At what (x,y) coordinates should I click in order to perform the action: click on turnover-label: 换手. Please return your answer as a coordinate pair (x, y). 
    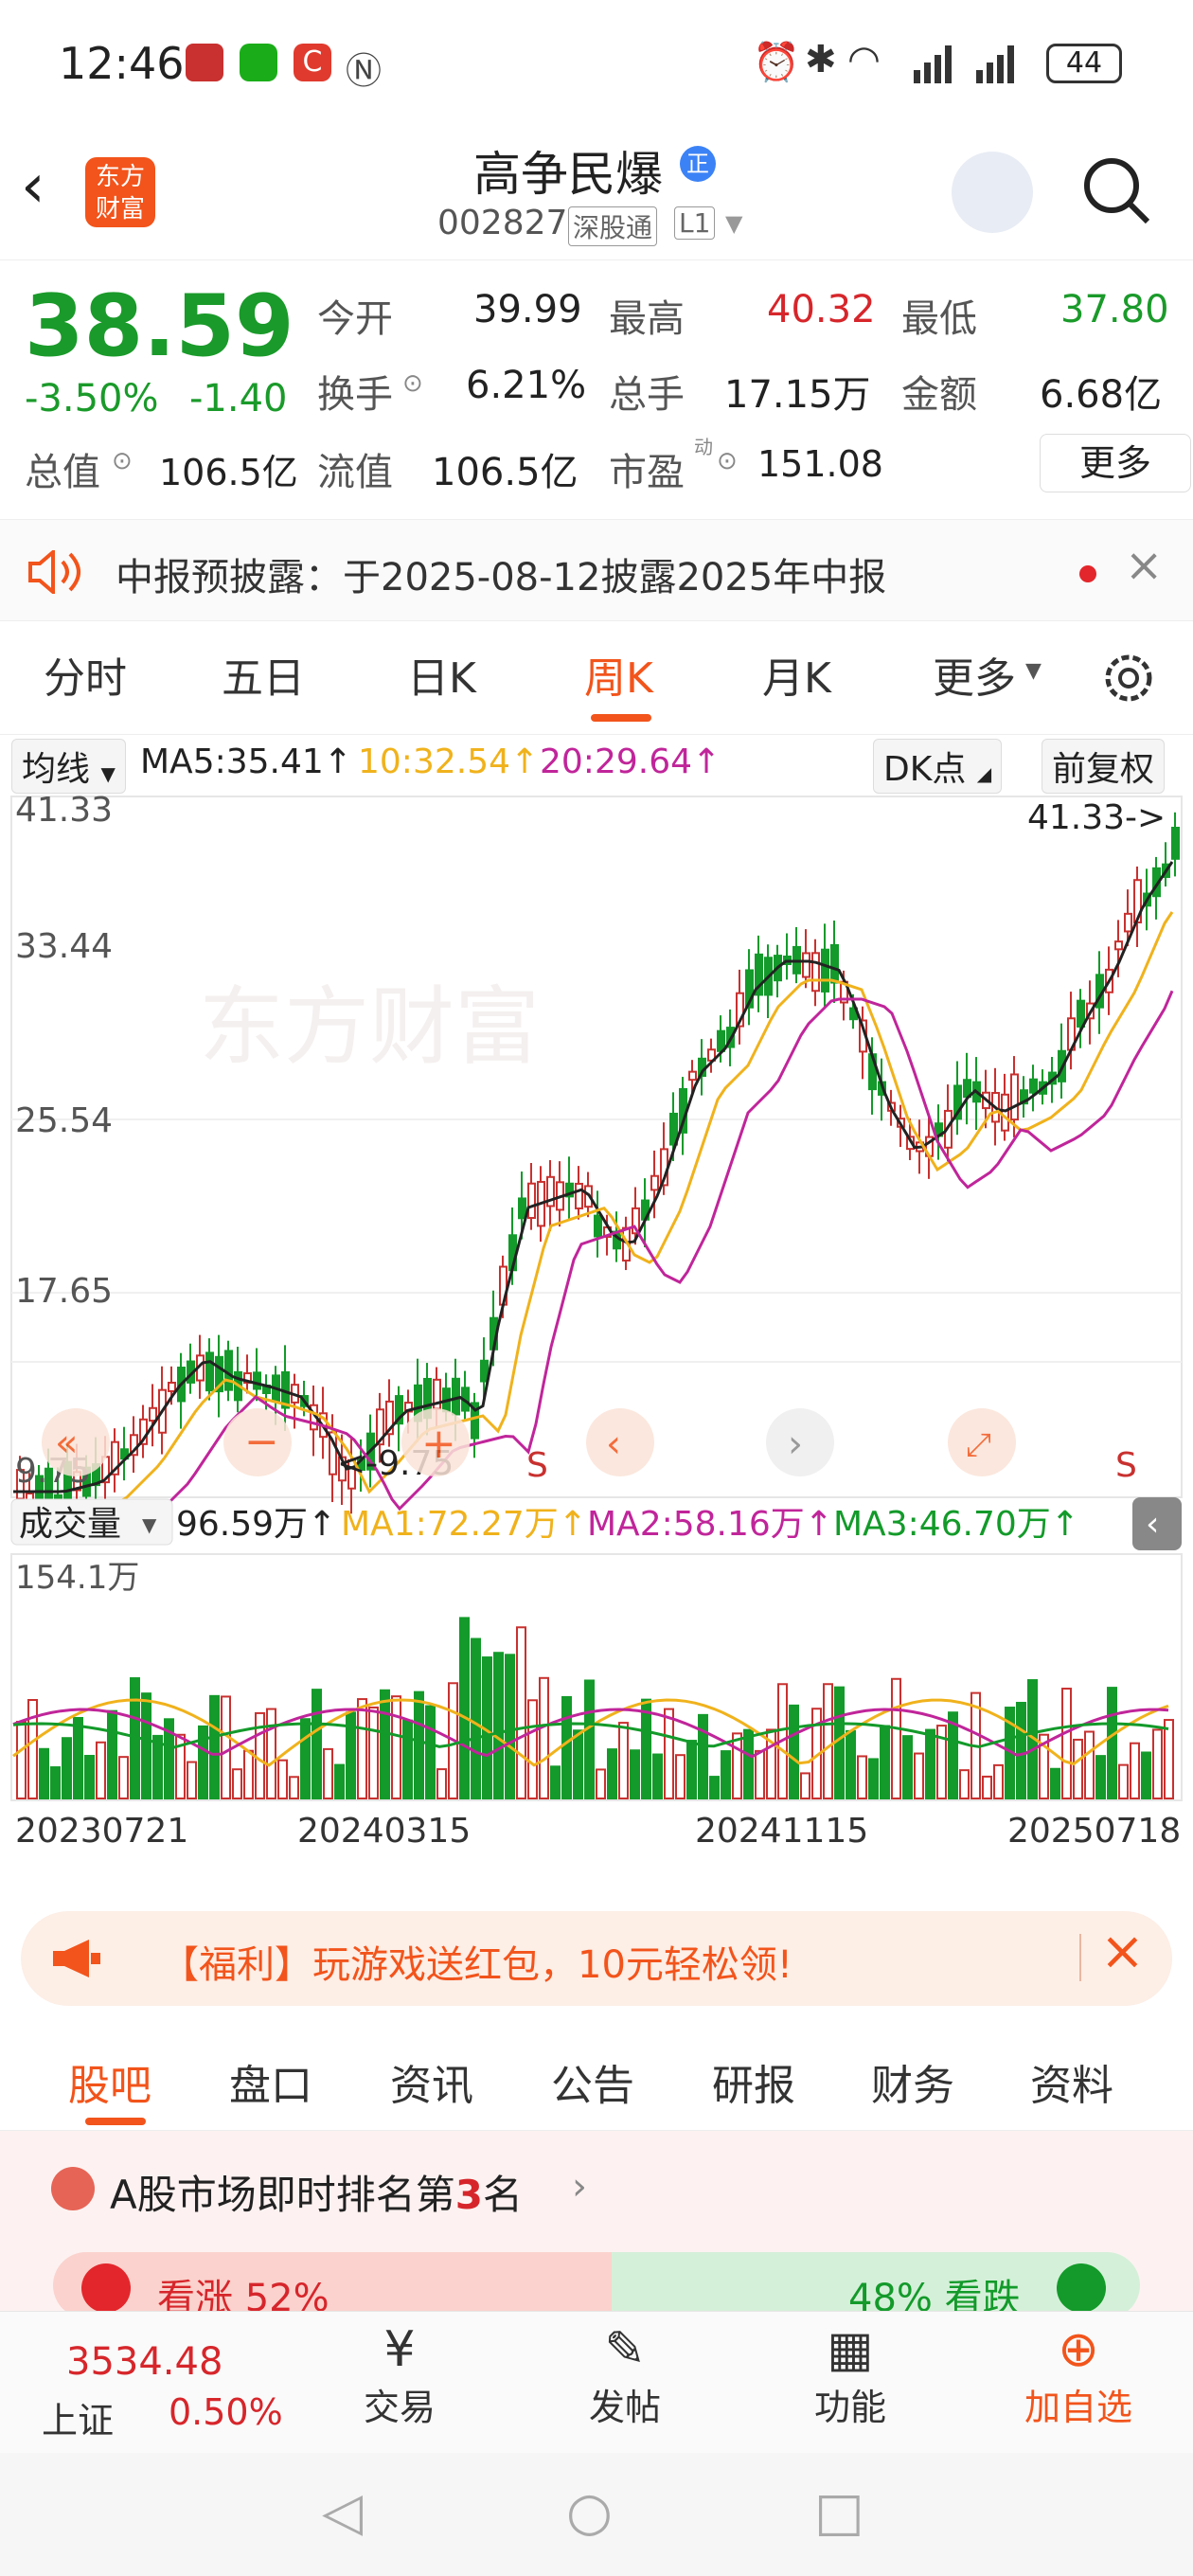
    Looking at the image, I should click on (355, 395).